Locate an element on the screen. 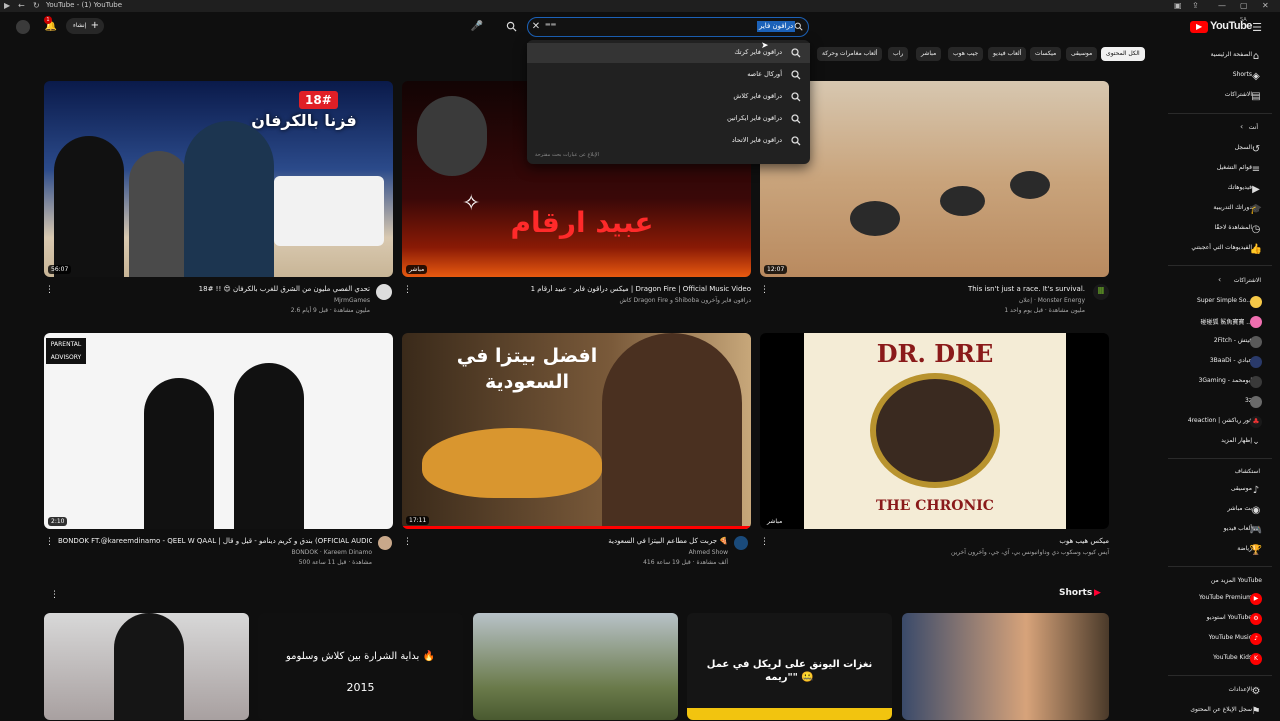 Image resolution: width=1280 pixels, height=721 pixels. chip-all: الكل المحتوى is located at coordinates (1123, 54).